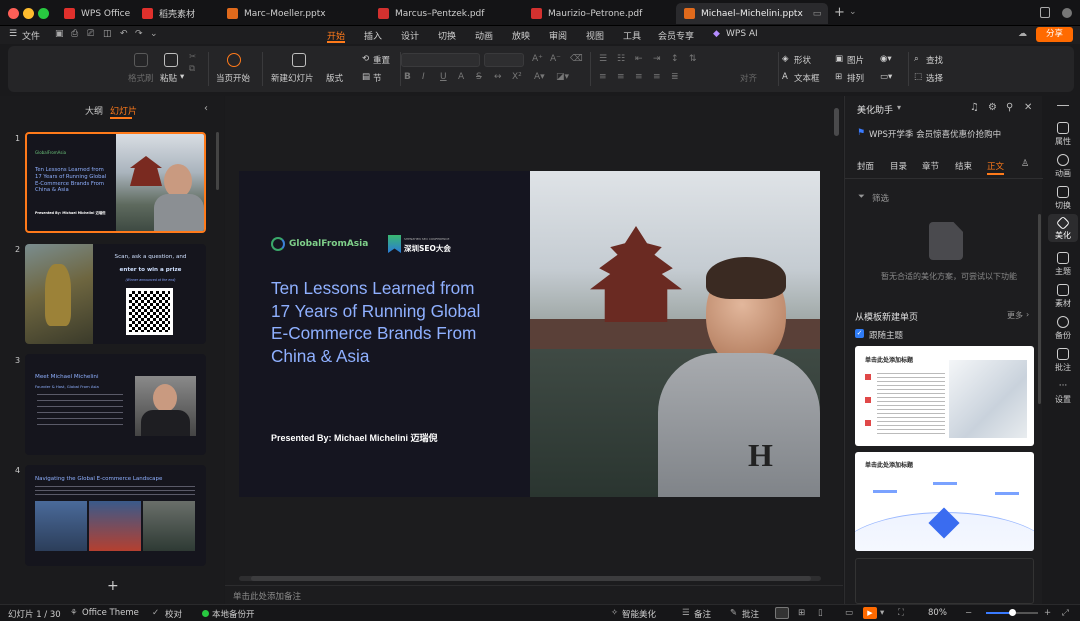  I want to click on tab-wps-office: WPS Office, so click(93, 13).